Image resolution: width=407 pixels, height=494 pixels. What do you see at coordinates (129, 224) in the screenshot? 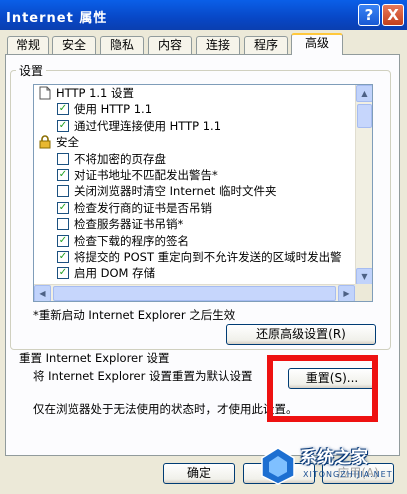
I see `settings-item-label: 检查服务器证书吊销*` at bounding box center [129, 224].